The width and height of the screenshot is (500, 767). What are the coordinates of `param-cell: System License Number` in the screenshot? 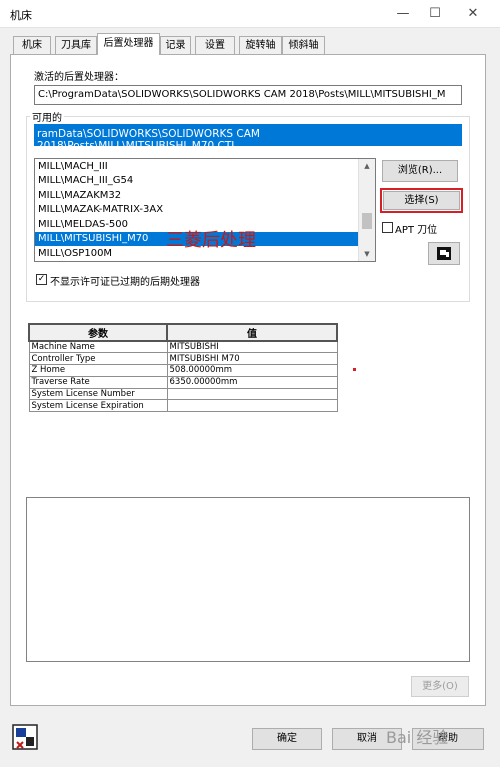 It's located at (98, 394).